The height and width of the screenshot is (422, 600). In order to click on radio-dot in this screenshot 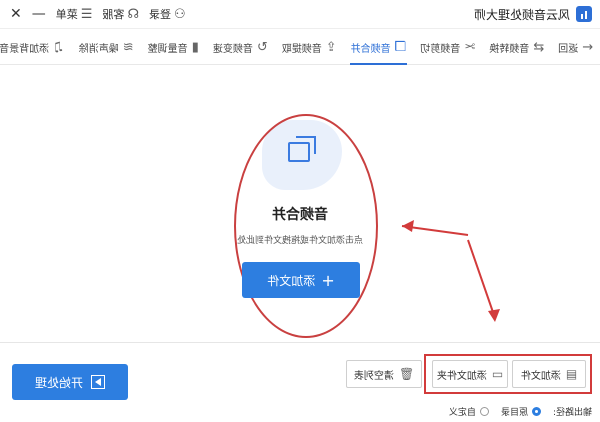, I will do `click(484, 411)`.